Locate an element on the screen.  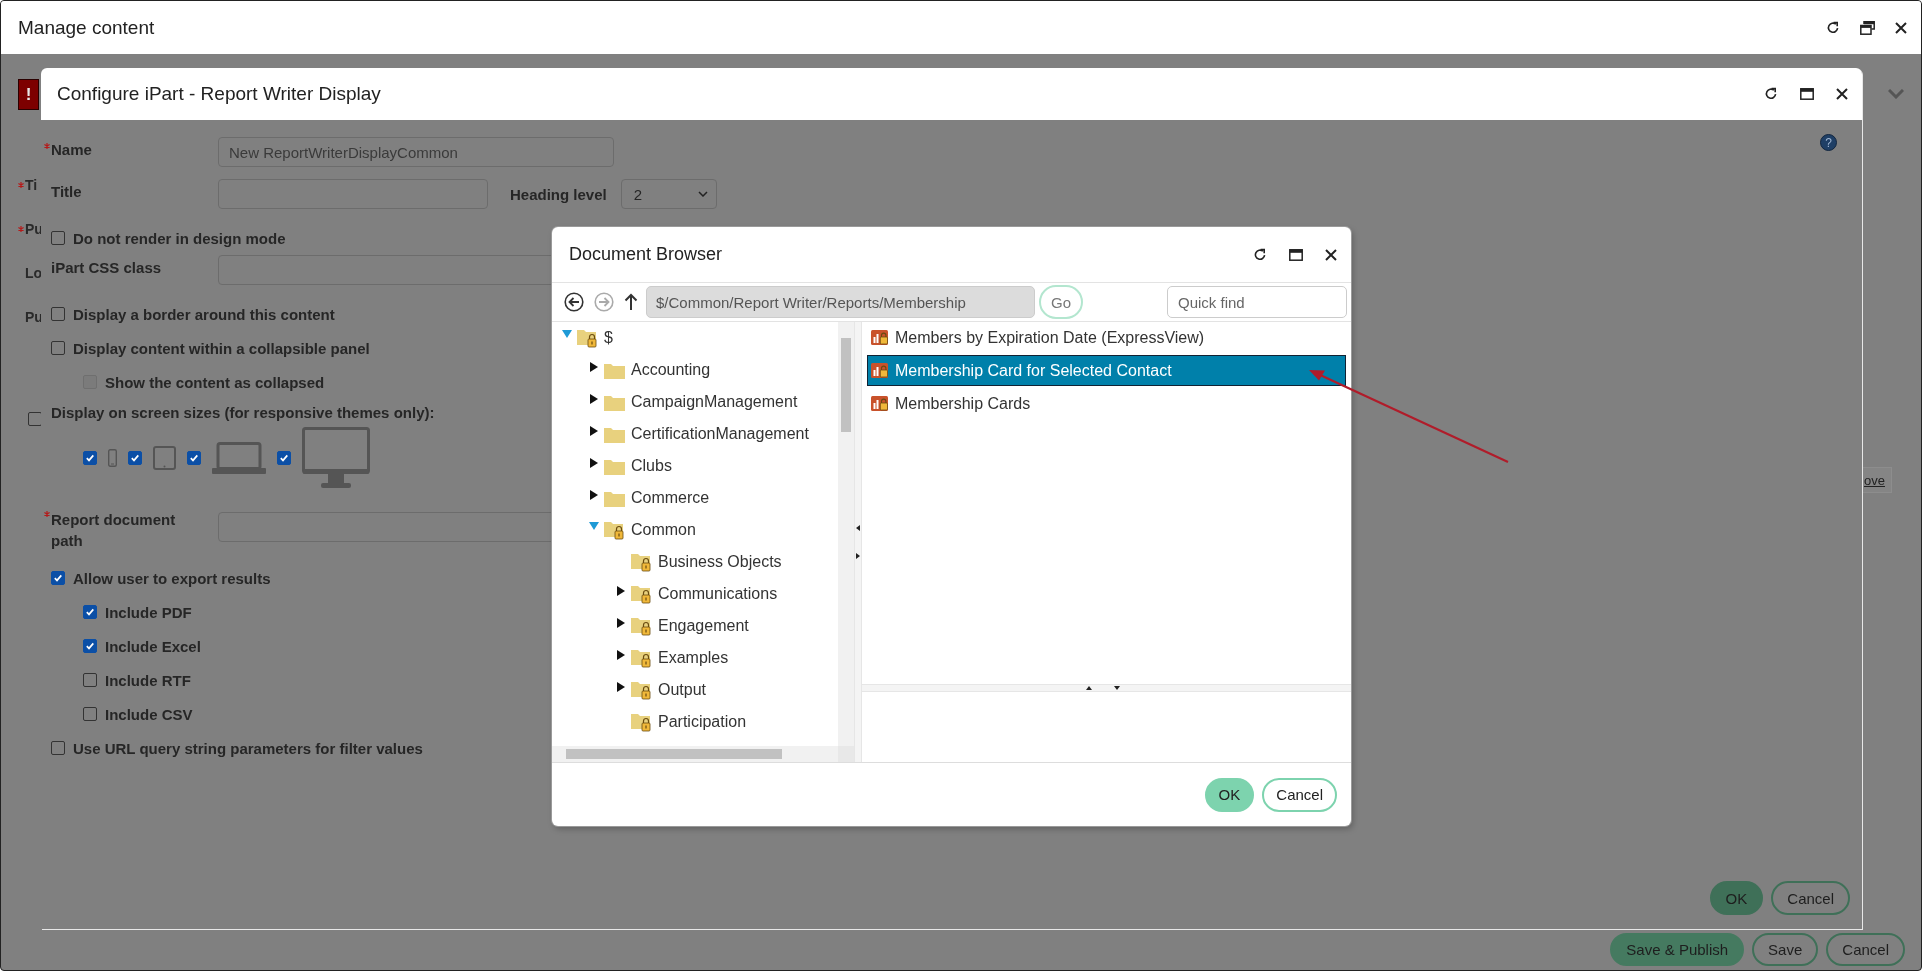
path-field: $/Common/Report Writer/Reports/Membership is located at coordinates (840, 302).